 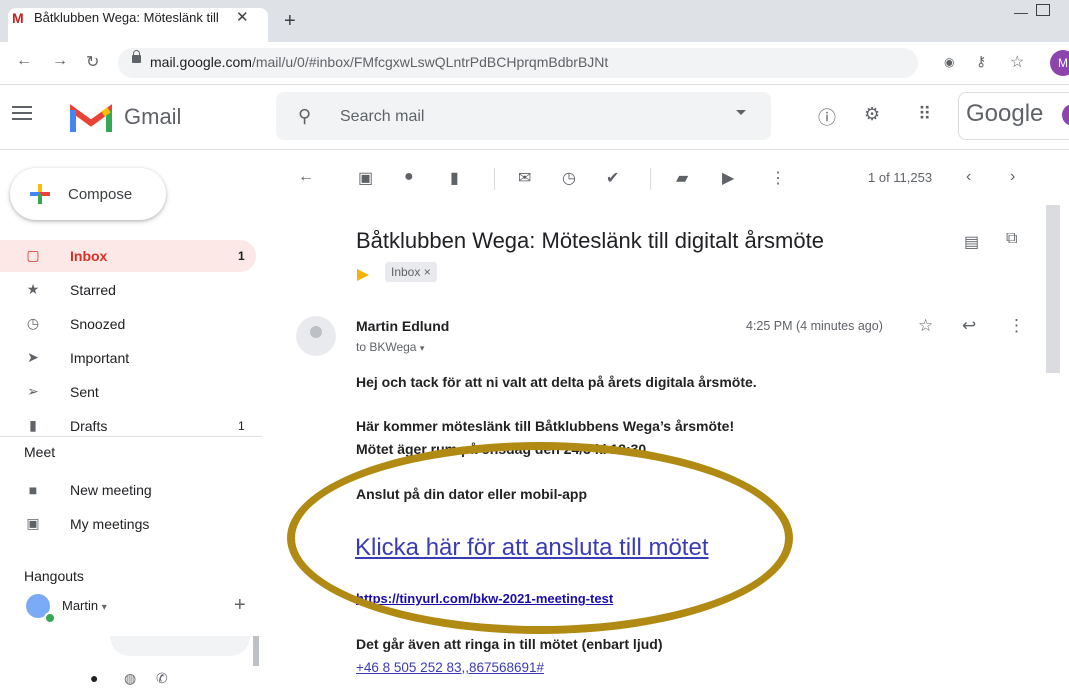 What do you see at coordinates (91, 118) in the screenshot?
I see `gmail-logo-icon` at bounding box center [91, 118].